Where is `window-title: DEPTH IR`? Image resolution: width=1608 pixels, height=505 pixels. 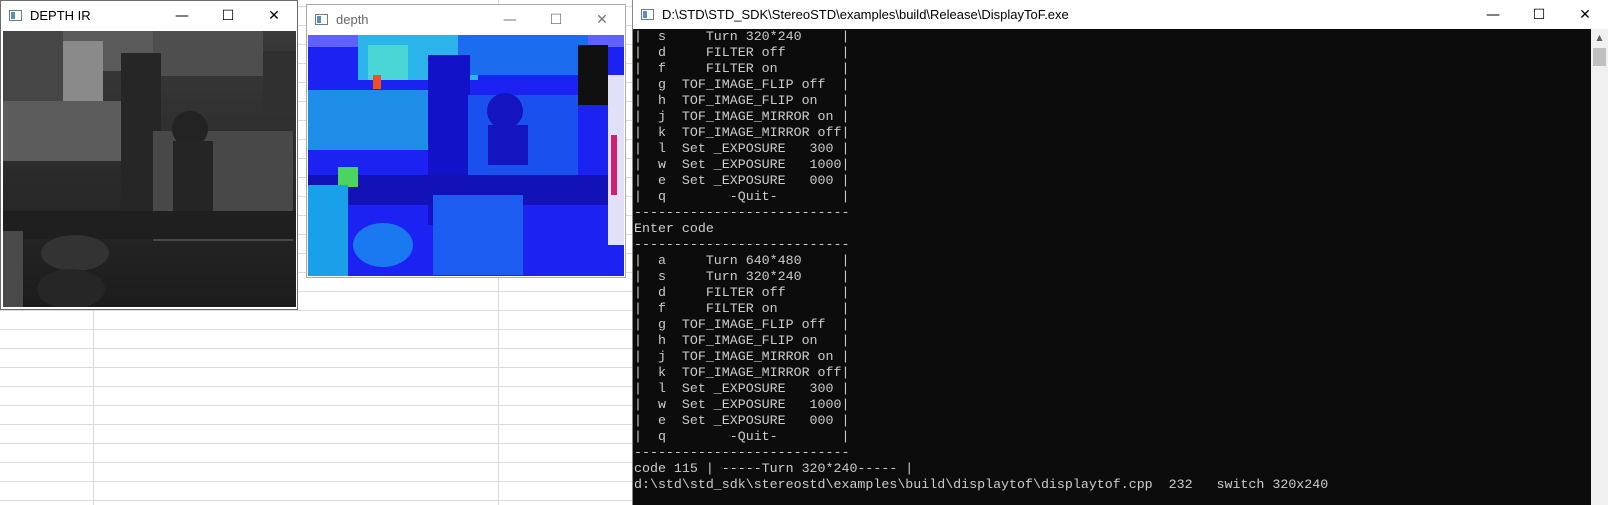
window-title: DEPTH IR is located at coordinates (60, 15).